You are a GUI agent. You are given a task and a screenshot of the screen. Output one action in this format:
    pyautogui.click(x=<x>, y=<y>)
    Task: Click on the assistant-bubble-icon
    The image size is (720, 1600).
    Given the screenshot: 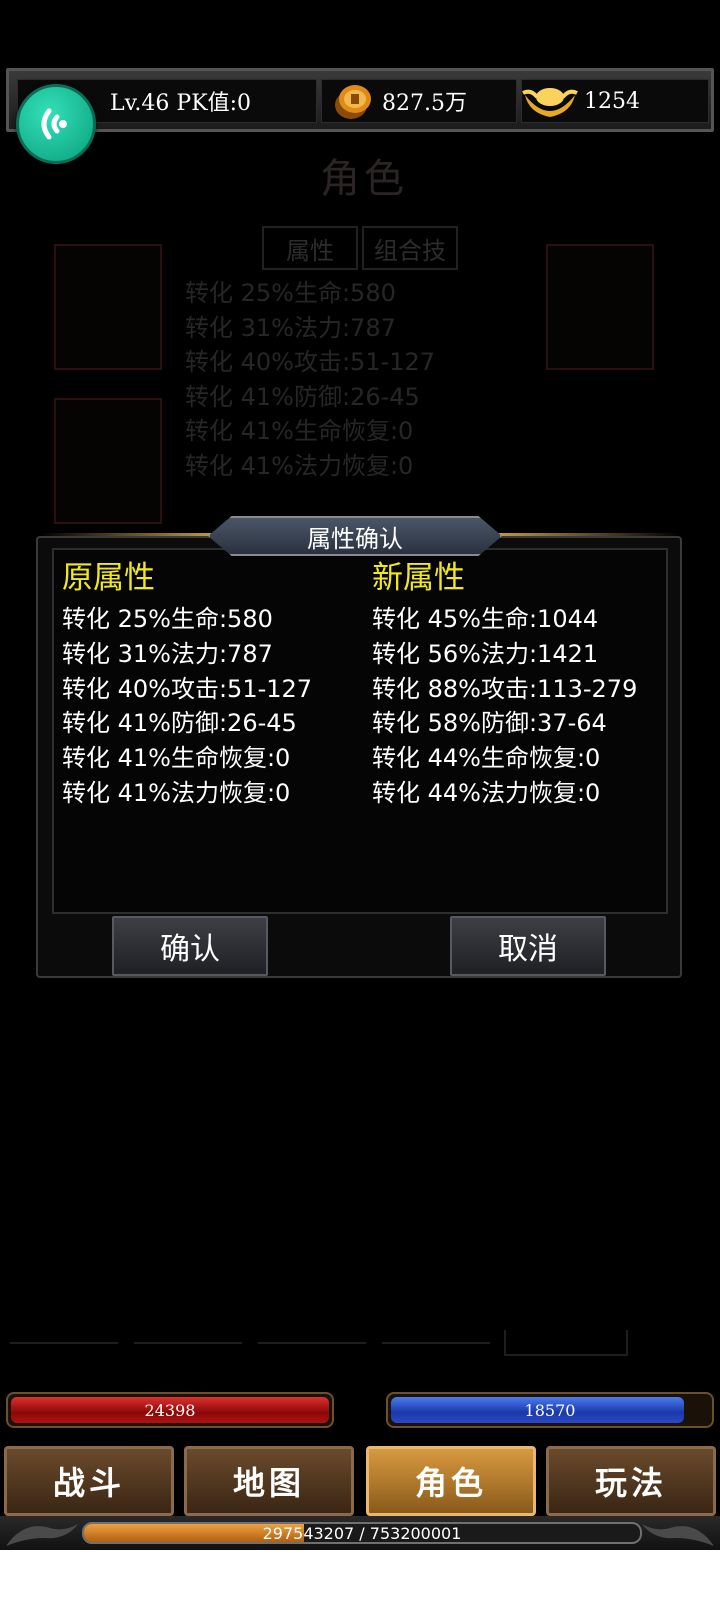 What is the action you would take?
    pyautogui.click(x=56, y=124)
    